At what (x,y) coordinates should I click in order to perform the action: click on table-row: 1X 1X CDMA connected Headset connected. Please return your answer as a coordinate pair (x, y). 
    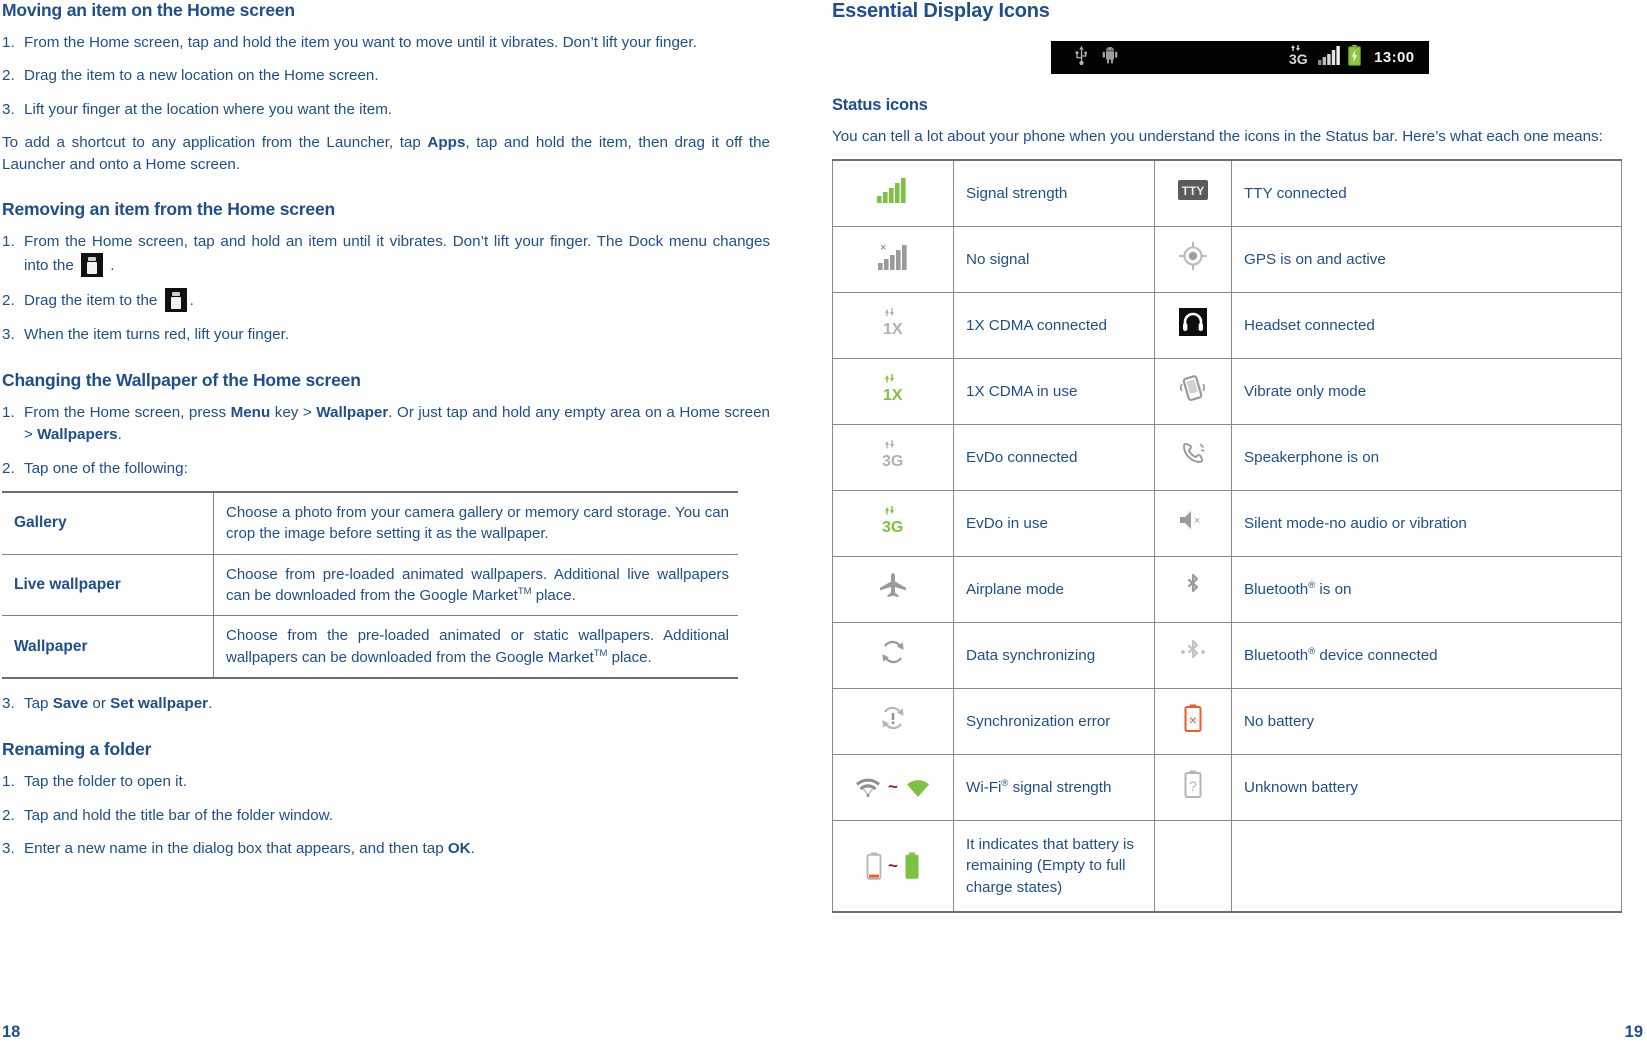
    Looking at the image, I should click on (1227, 325).